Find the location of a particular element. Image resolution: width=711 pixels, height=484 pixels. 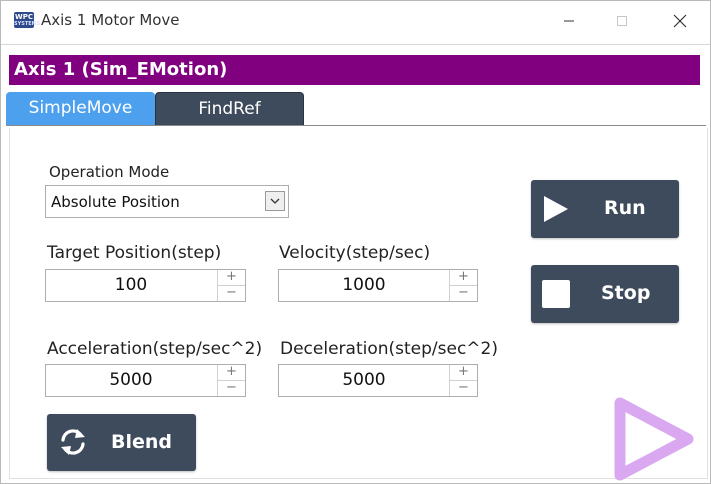

target-position-decrement: − is located at coordinates (231, 293).